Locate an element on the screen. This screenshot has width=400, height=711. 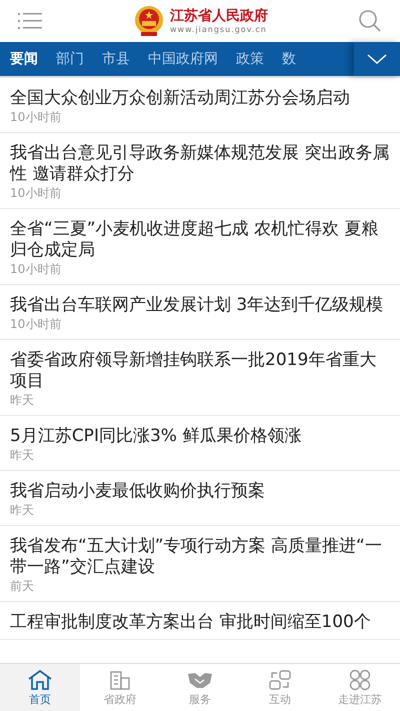
news-item: 我省启动小麦最低收购价执行预案 昨天 is located at coordinates (200, 498).